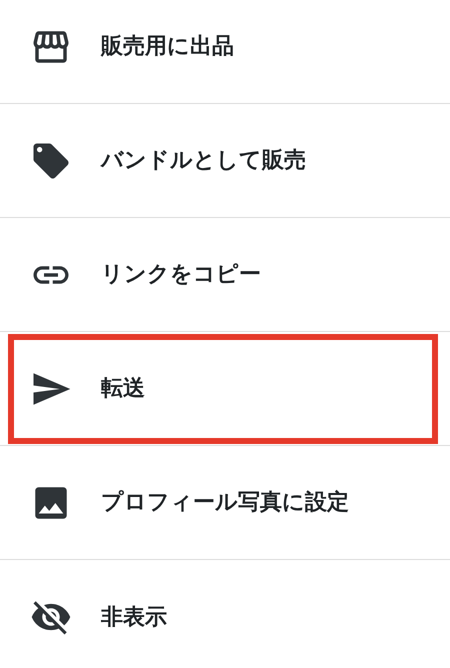 This screenshot has height=668, width=450. What do you see at coordinates (134, 618) in the screenshot?
I see `menu-item-label: 非表示` at bounding box center [134, 618].